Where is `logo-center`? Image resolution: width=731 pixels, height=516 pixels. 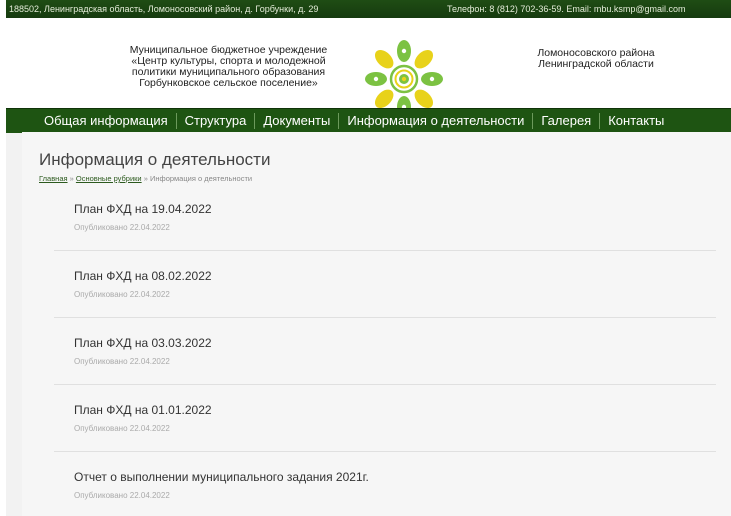 logo-center is located at coordinates (404, 79).